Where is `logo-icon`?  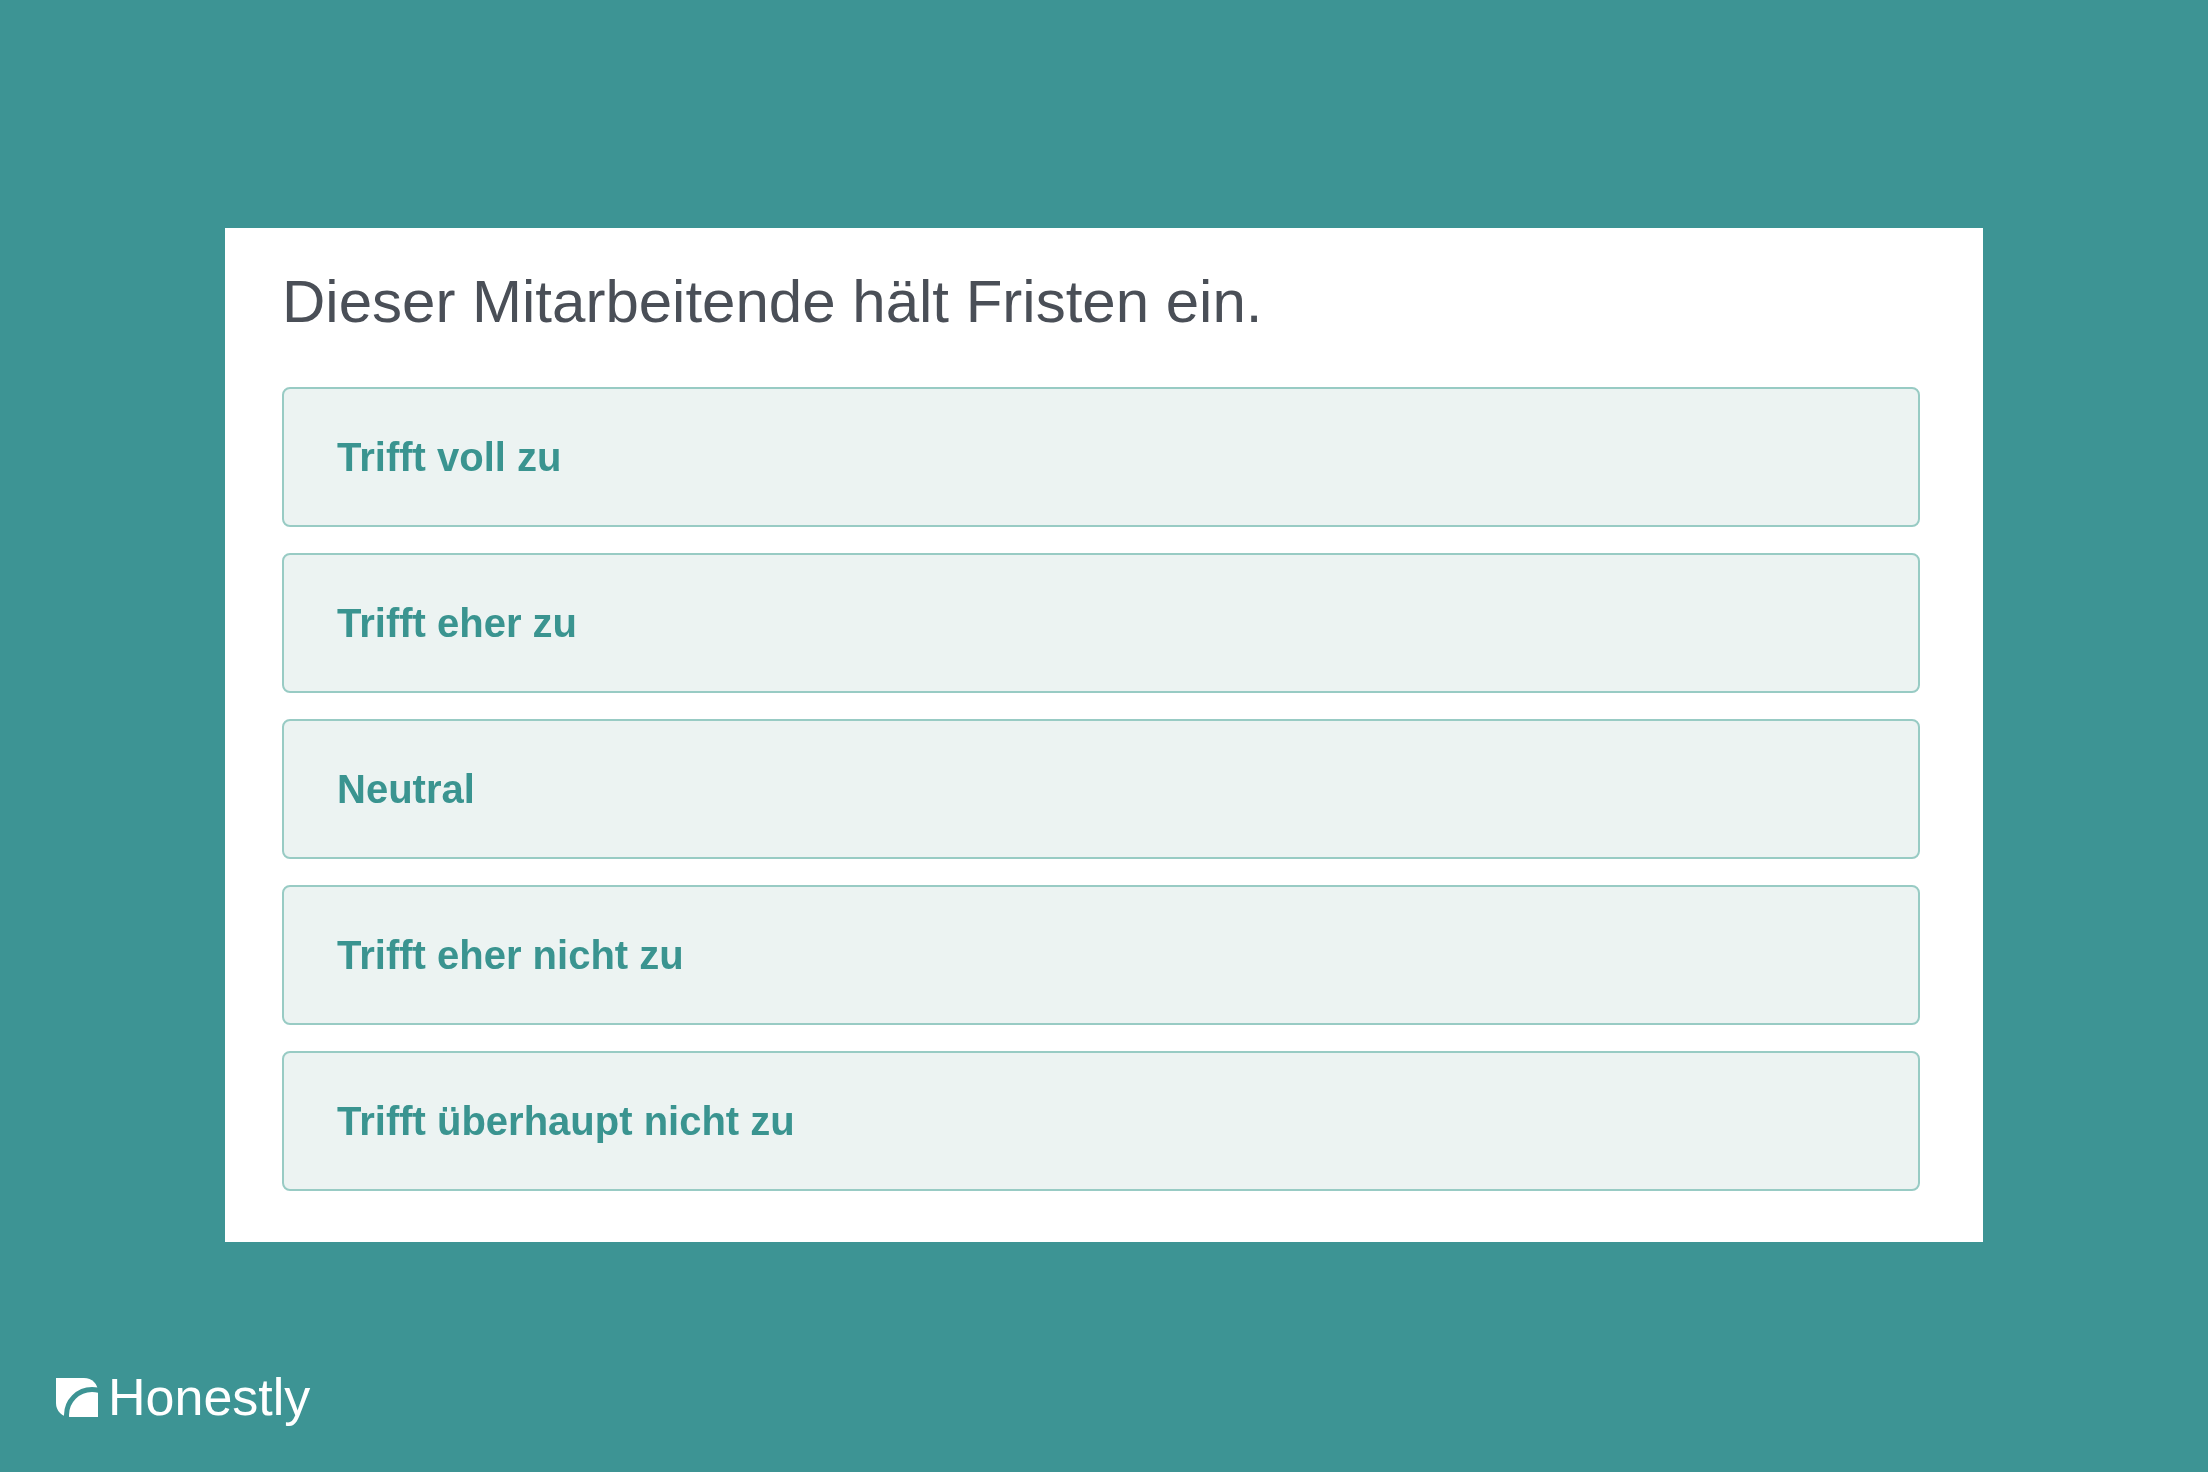
logo-icon is located at coordinates (77, 1397).